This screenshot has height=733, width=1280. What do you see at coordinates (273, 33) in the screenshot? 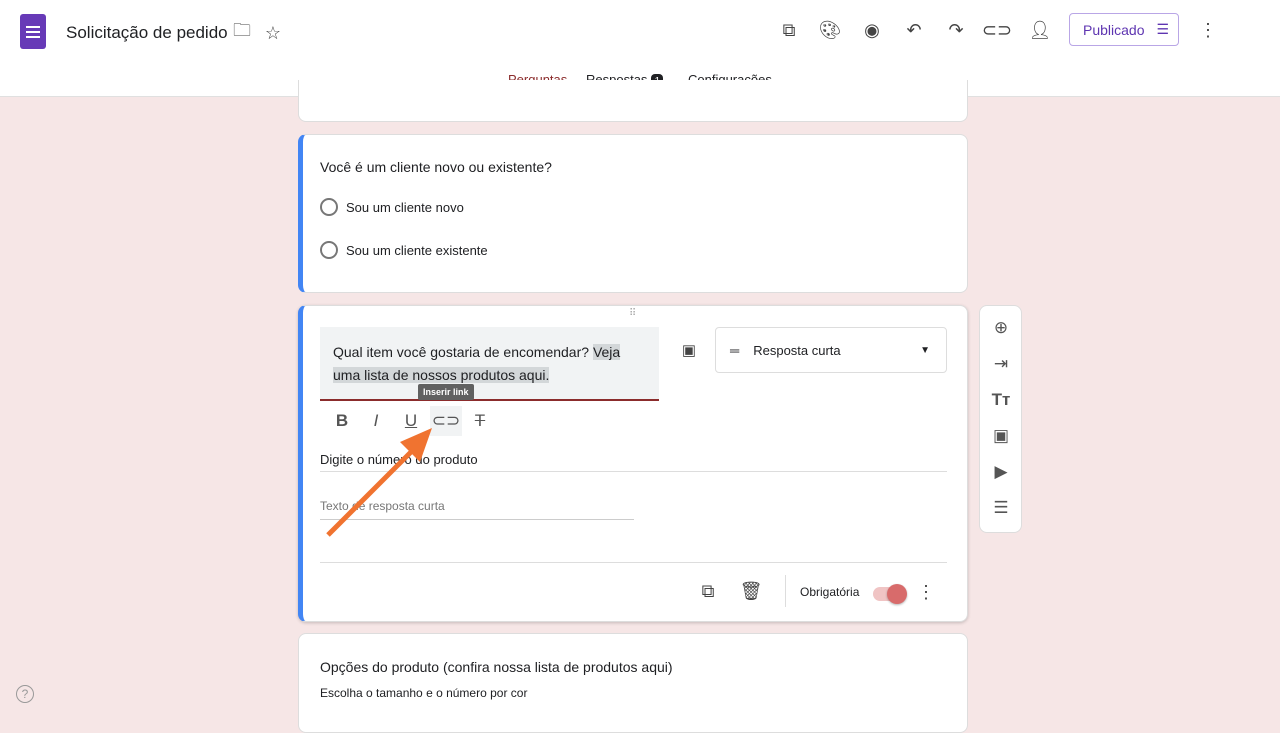
I see `star-icon: ☆` at bounding box center [273, 33].